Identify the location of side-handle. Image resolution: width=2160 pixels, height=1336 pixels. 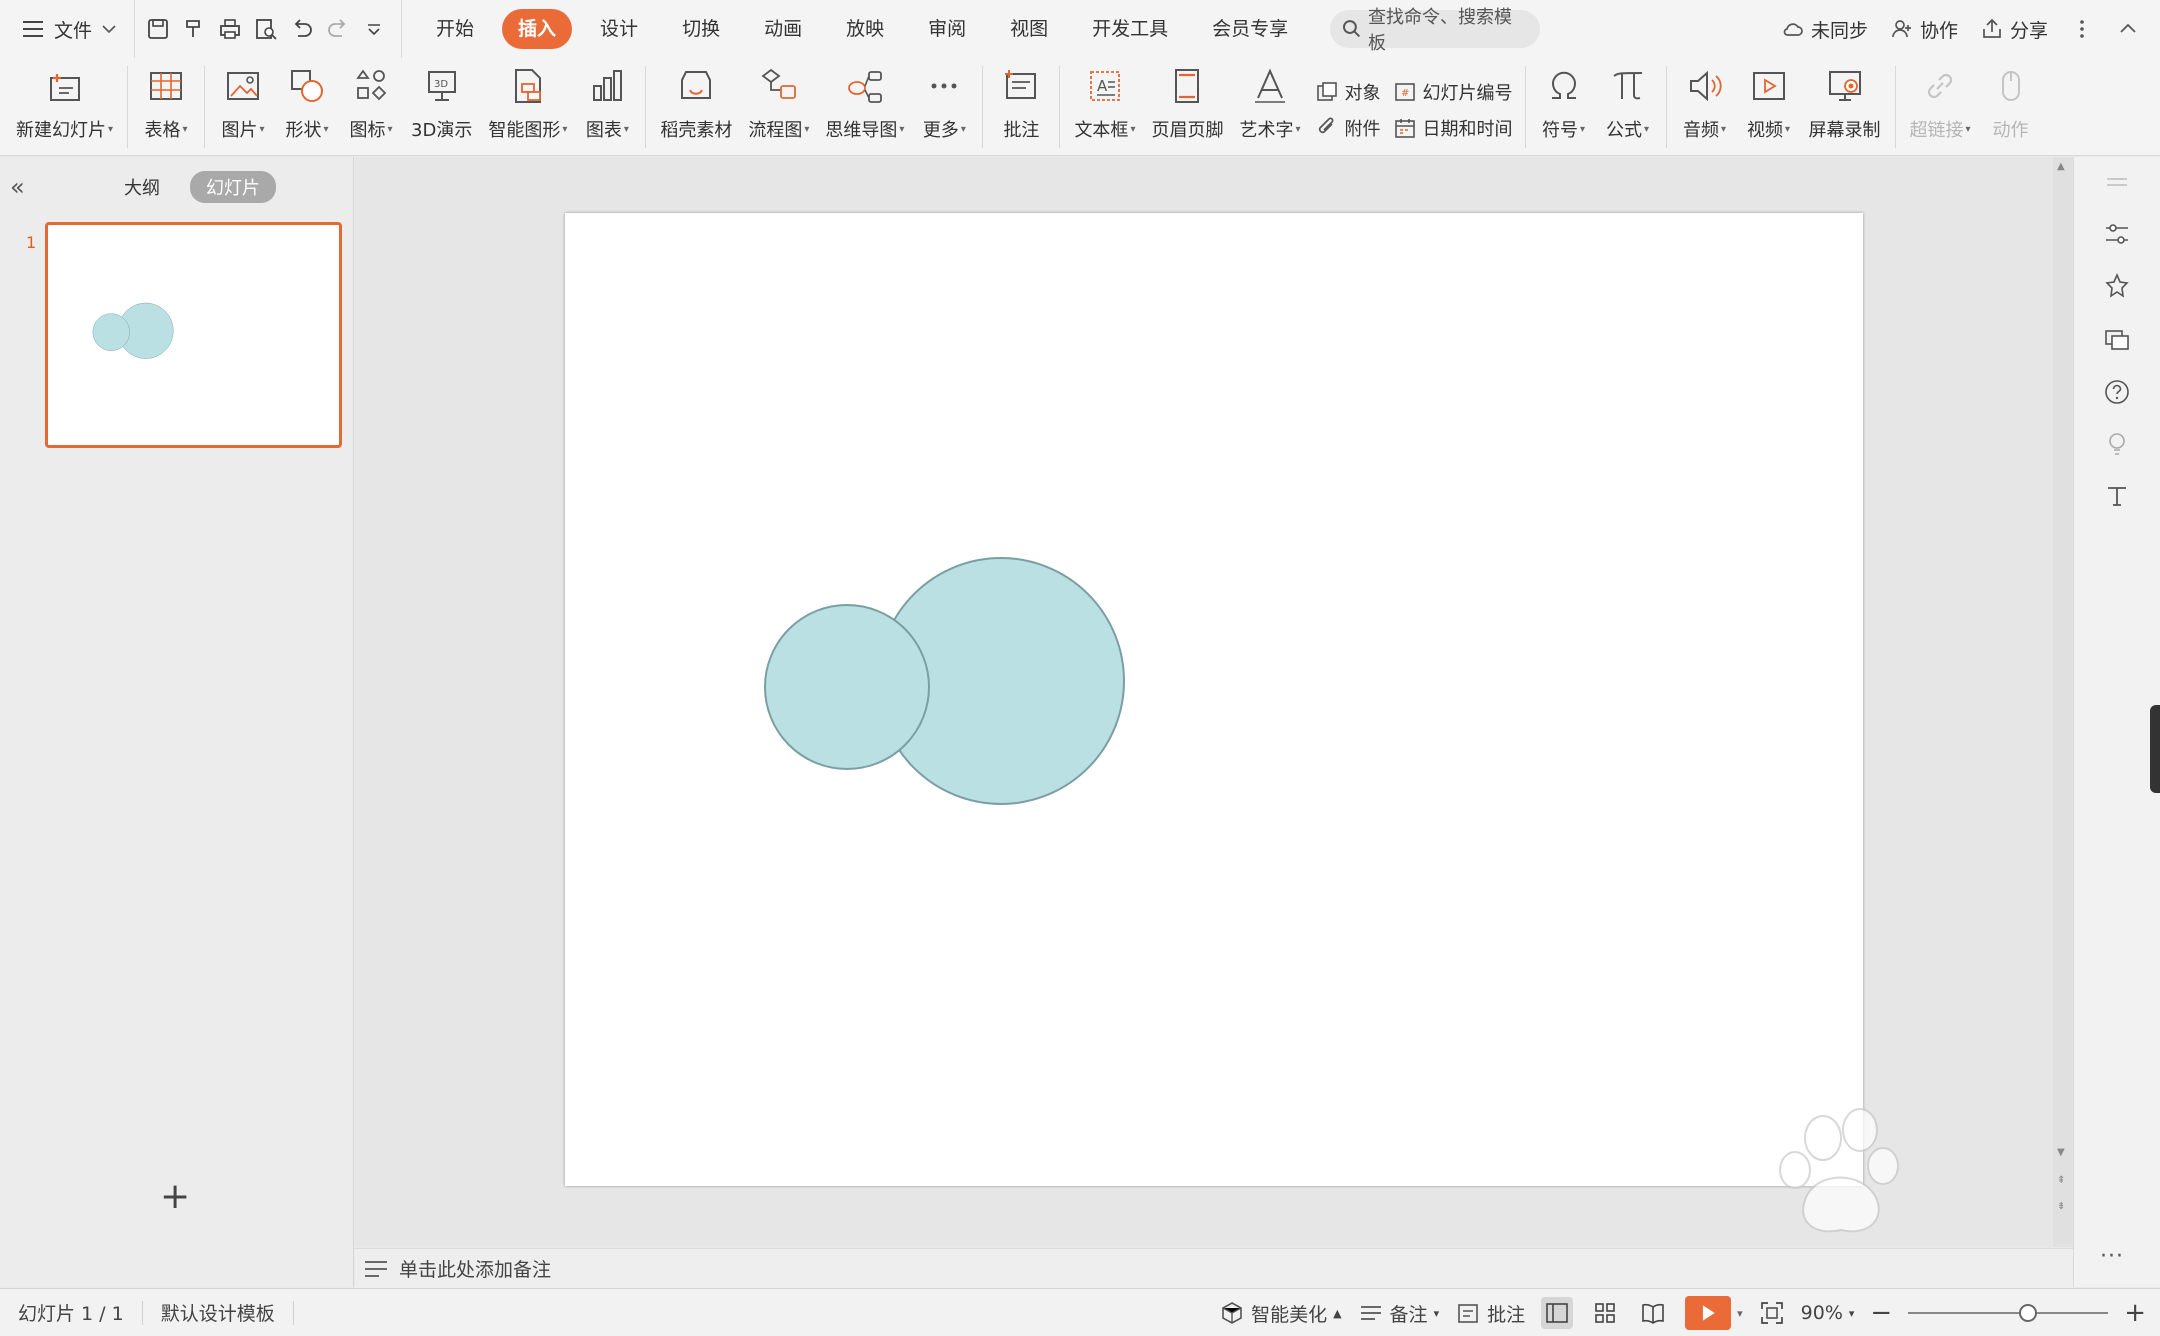
(2155, 749).